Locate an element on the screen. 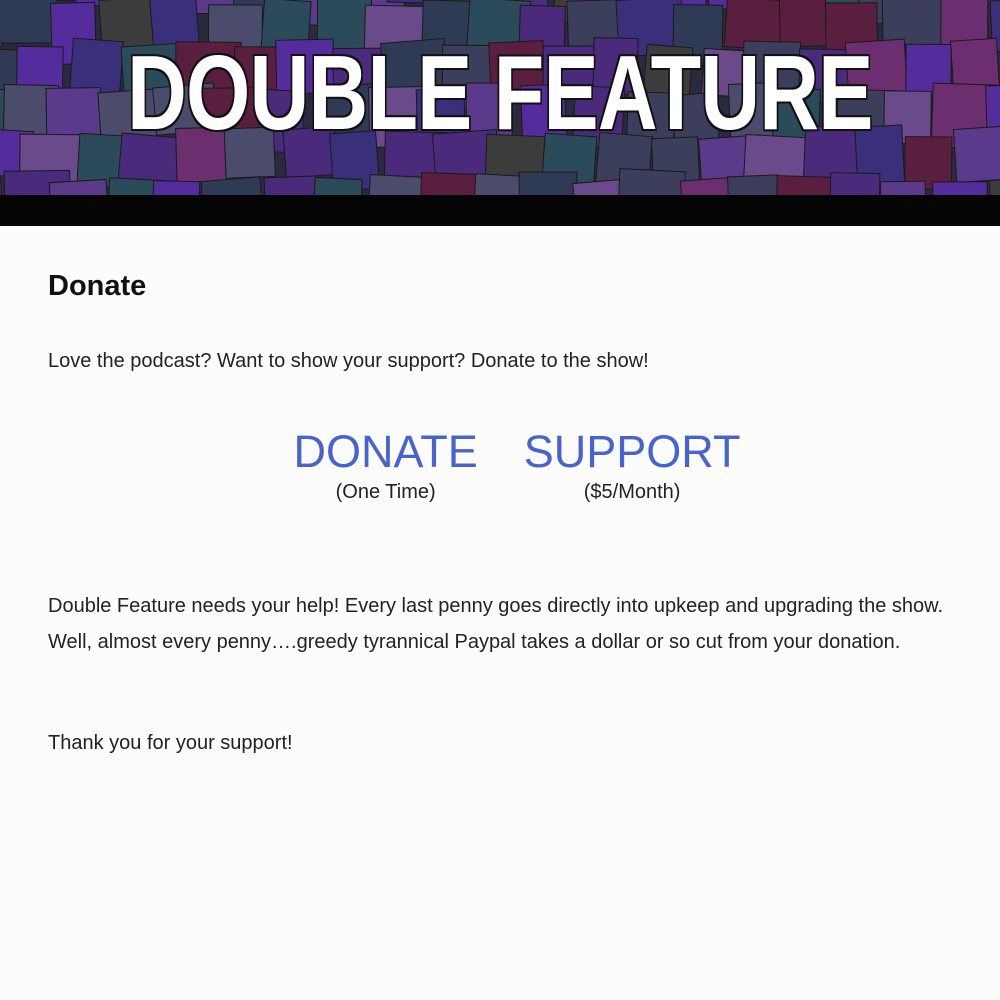 This screenshot has width=1000, height=1000. page-title: Donate is located at coordinates (97, 286).